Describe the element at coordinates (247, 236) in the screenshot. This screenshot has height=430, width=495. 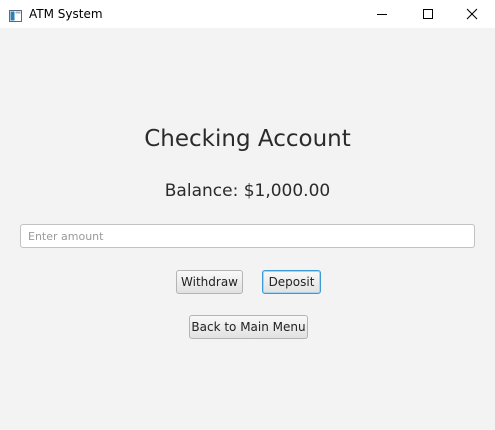
I see `amount-input` at that location.